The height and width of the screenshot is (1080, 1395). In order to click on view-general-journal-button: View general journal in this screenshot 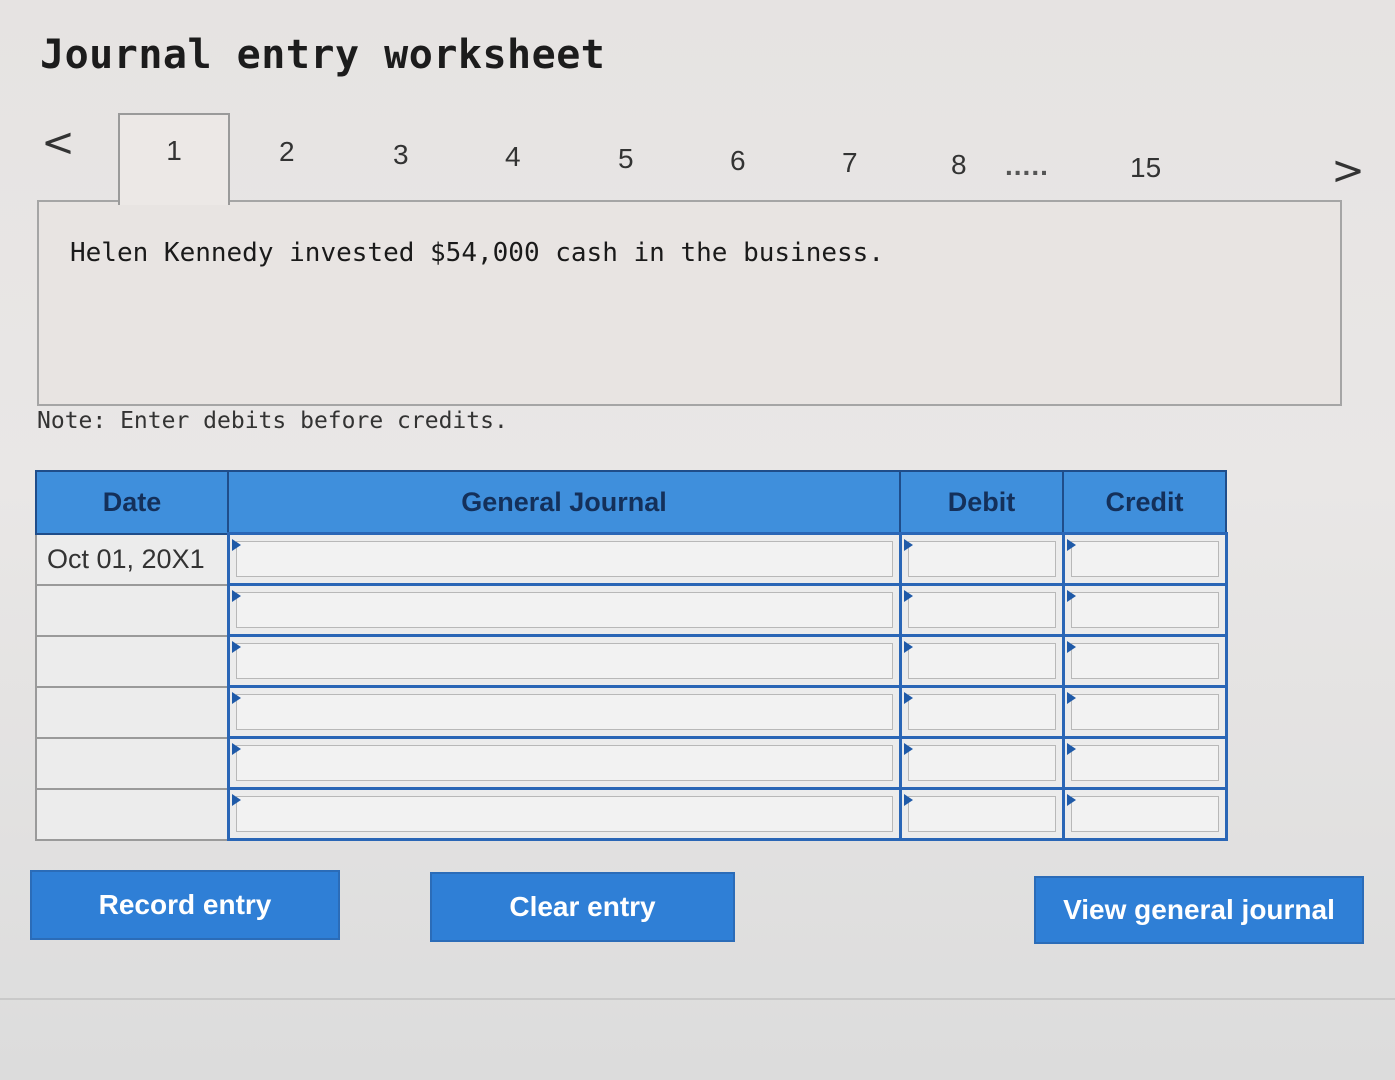, I will do `click(1199, 910)`.